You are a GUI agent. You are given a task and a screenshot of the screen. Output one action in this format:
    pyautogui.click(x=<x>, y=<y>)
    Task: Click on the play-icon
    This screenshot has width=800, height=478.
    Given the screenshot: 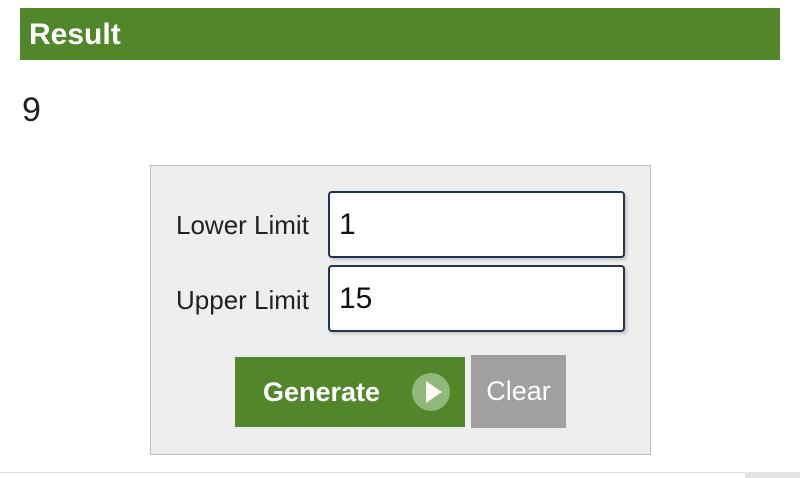 What is the action you would take?
    pyautogui.click(x=431, y=392)
    